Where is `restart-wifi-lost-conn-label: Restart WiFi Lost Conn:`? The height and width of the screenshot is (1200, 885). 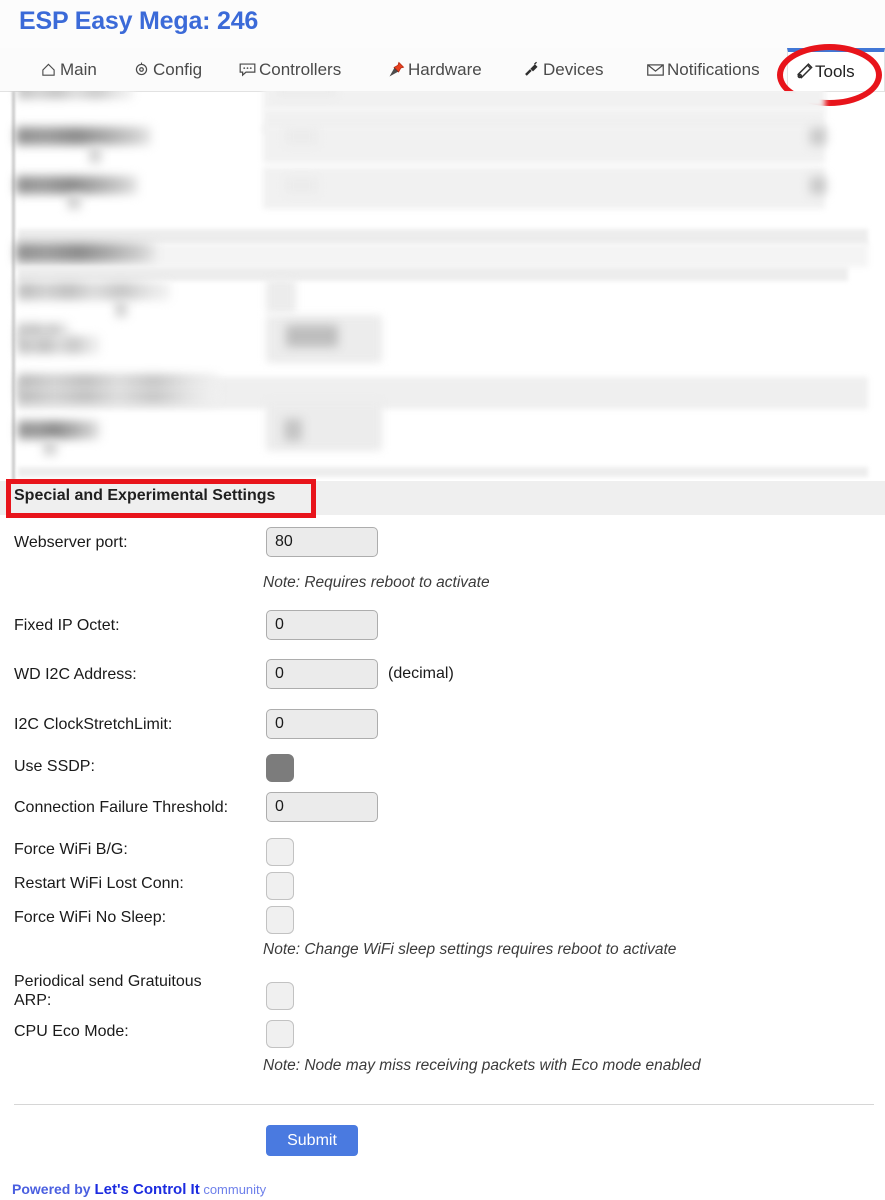
restart-wifi-lost-conn-label: Restart WiFi Lost Conn: is located at coordinates (99, 883).